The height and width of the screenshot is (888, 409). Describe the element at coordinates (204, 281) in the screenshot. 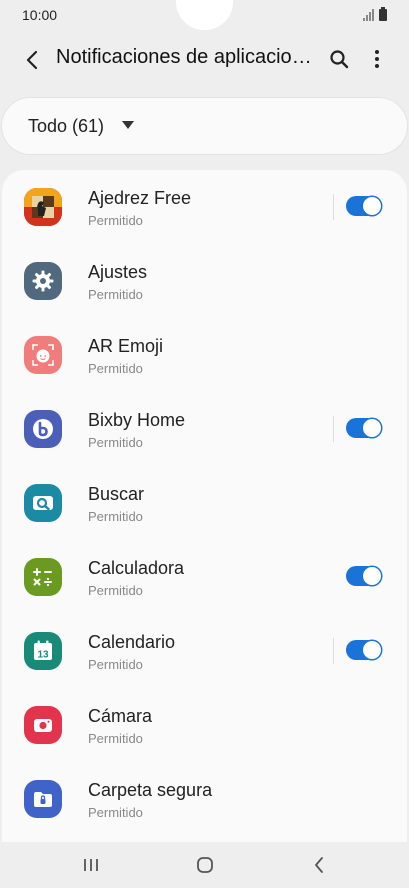

I see `list-item-ajustes: Ajustes Permitido` at that location.